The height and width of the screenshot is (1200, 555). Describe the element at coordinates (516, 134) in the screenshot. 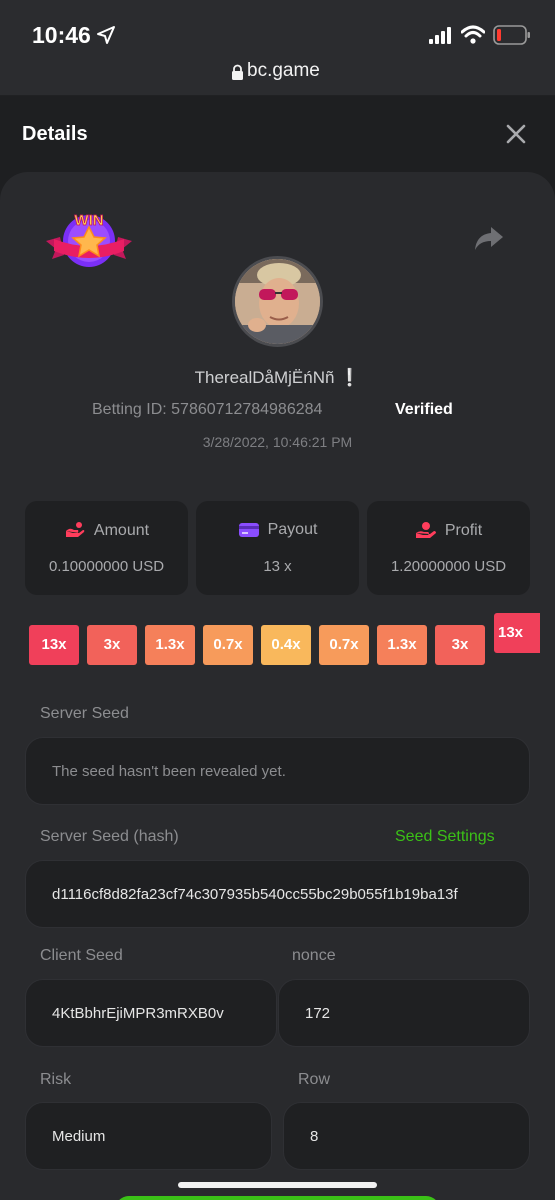

I see `close-icon` at that location.